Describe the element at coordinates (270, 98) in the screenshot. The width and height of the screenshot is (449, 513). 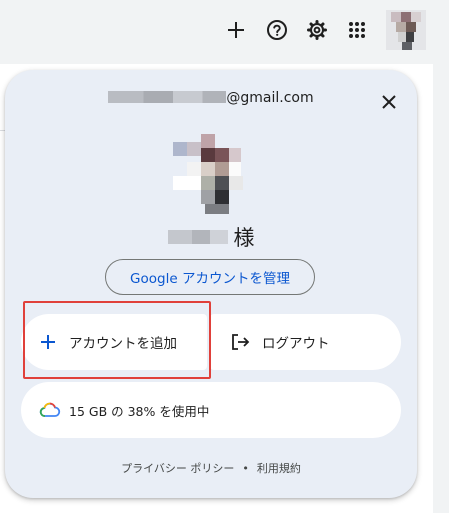
I see `email-suffix: @gmail.com` at that location.